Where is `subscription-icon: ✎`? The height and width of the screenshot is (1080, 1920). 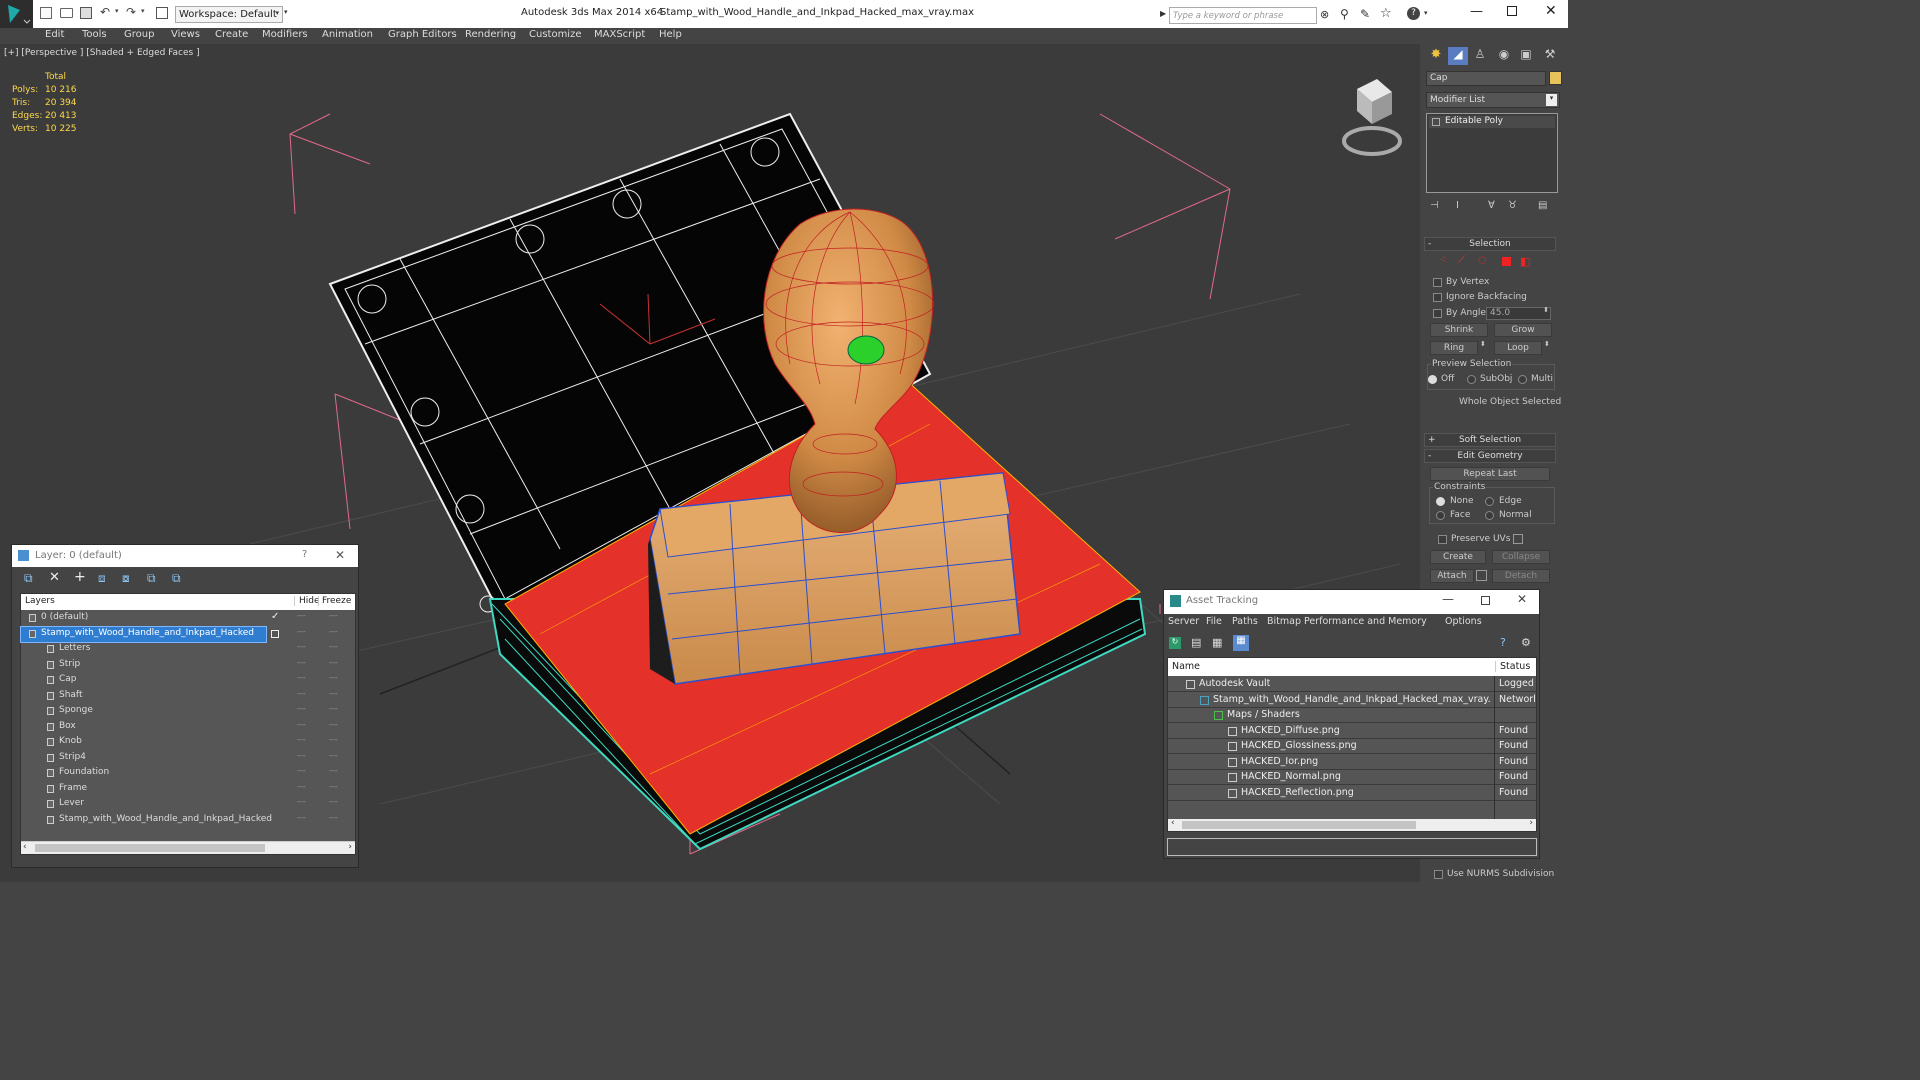 subscription-icon: ✎ is located at coordinates (1365, 14).